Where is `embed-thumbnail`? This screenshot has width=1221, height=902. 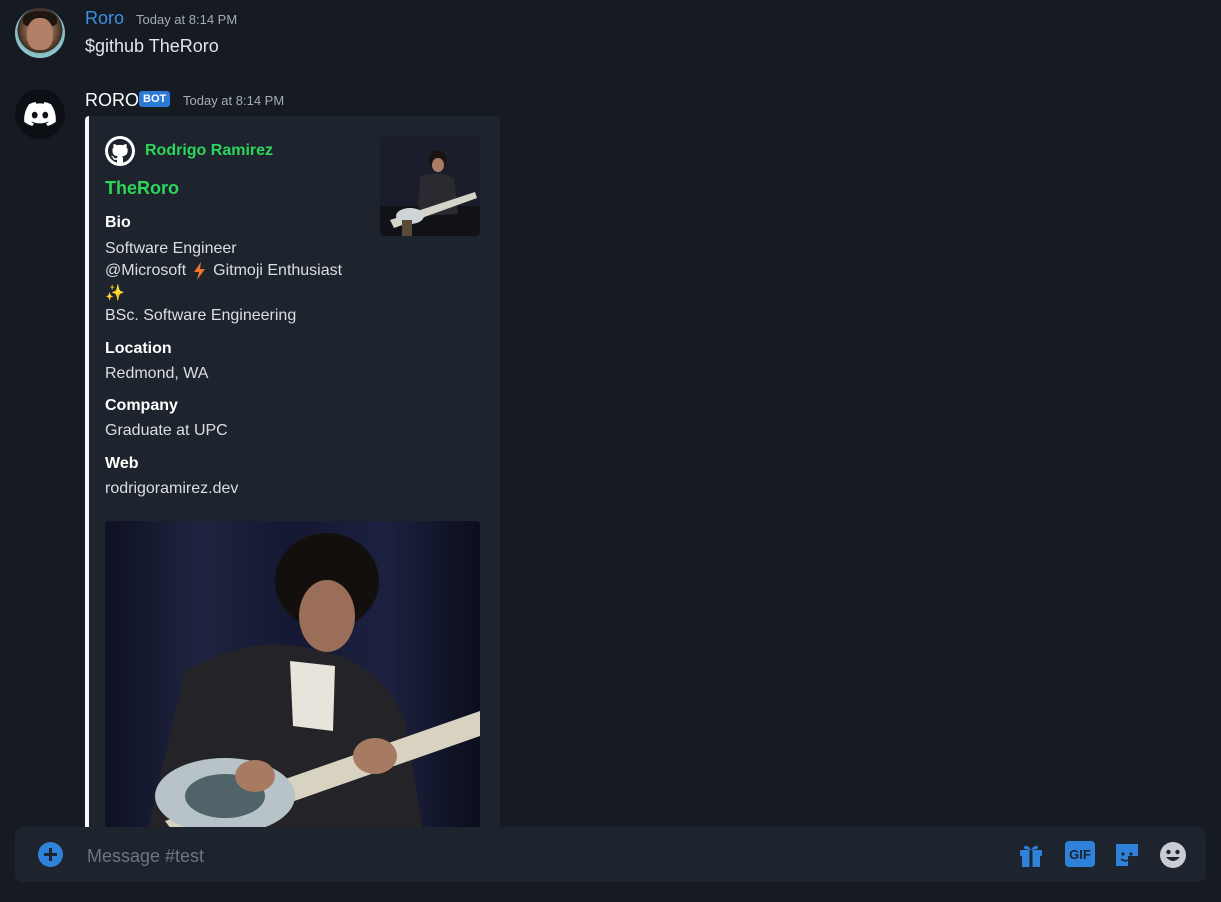
embed-thumbnail is located at coordinates (430, 186).